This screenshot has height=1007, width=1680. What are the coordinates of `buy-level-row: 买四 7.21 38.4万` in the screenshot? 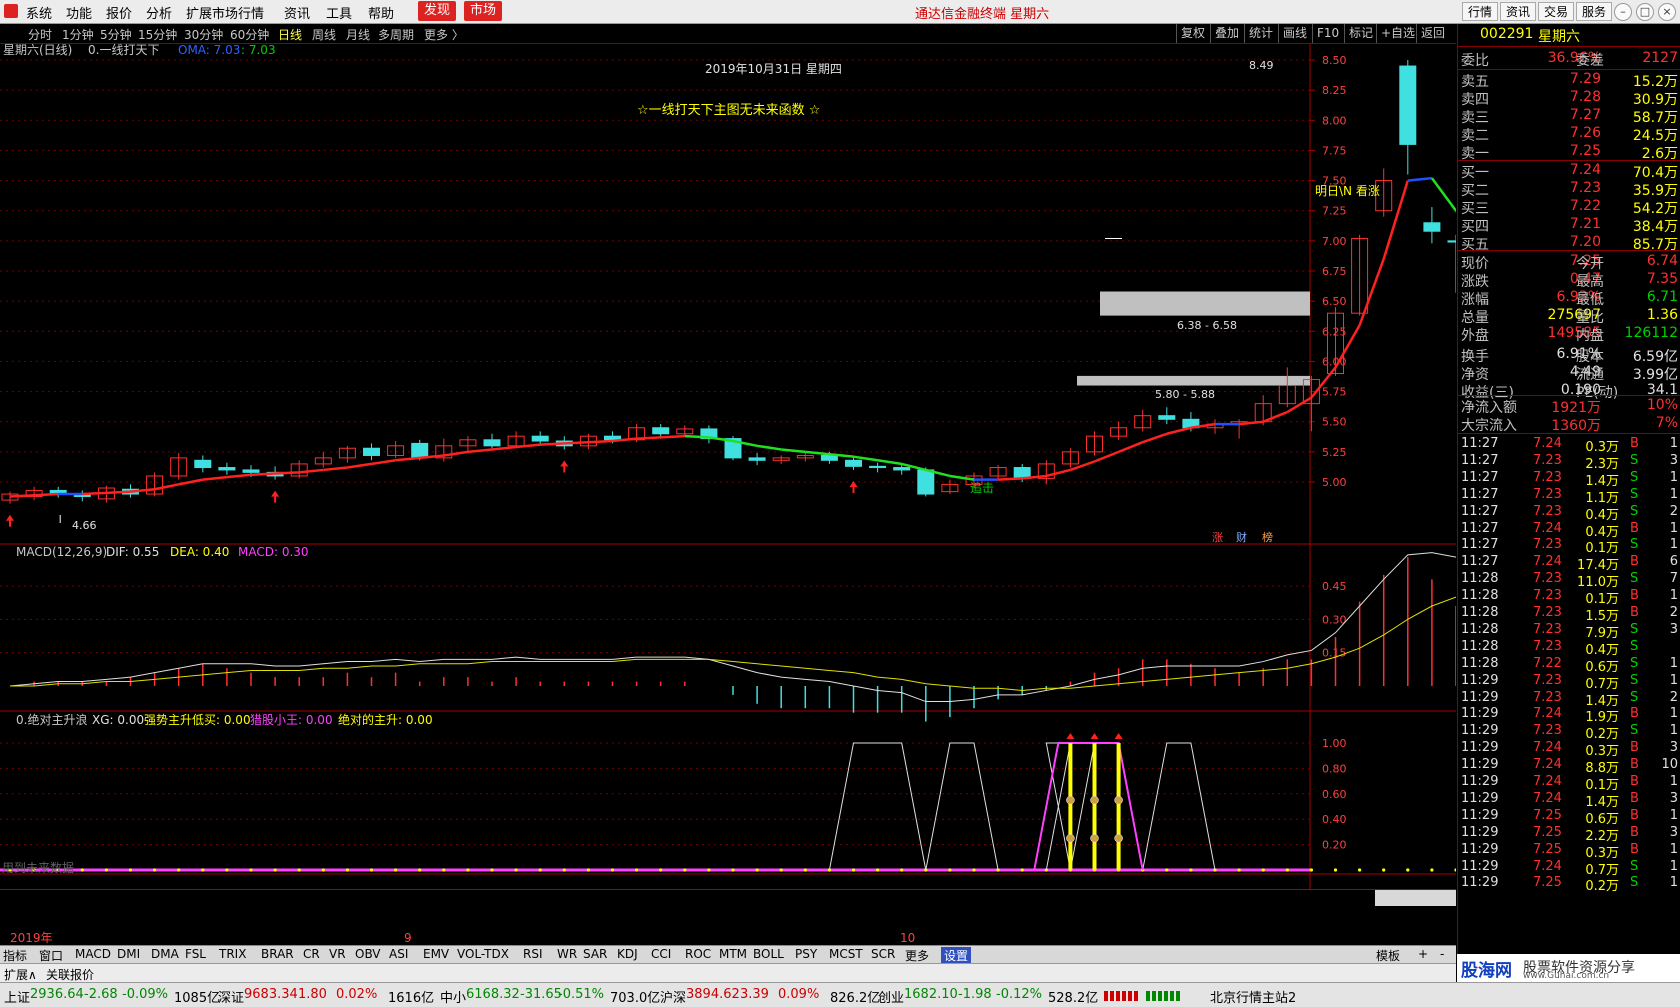 It's located at (1569, 225).